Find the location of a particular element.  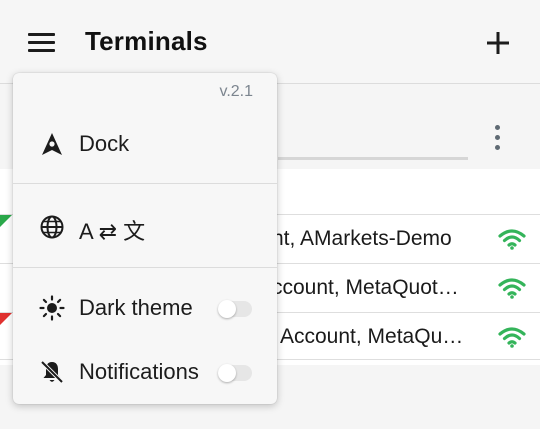

menu-item-notifications: Notifications is located at coordinates (145, 371).